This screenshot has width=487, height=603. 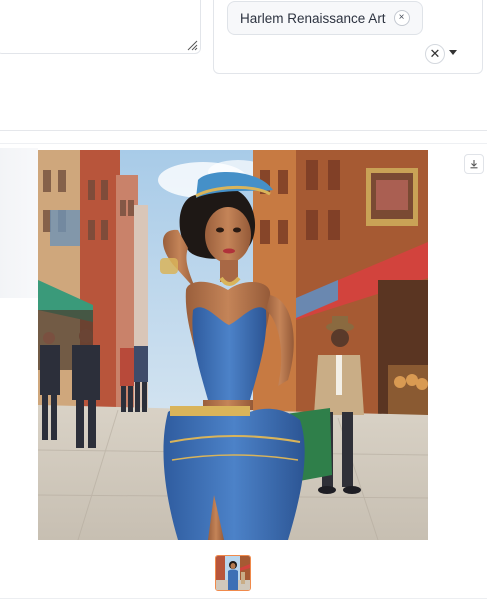 What do you see at coordinates (19, 223) in the screenshot?
I see `gallery-background-blur` at bounding box center [19, 223].